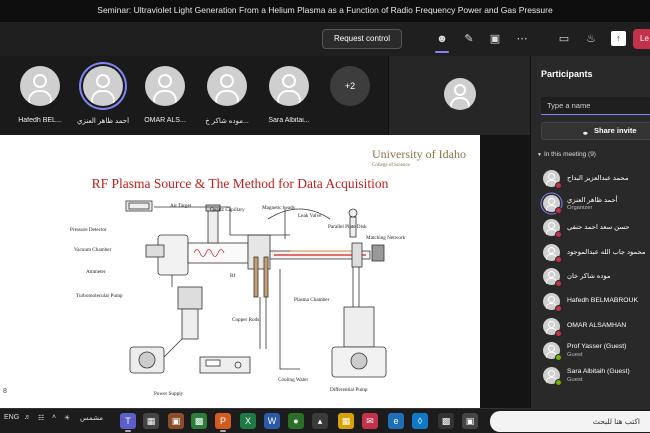 The height and width of the screenshot is (433, 650). What do you see at coordinates (591, 39) in the screenshot?
I see `mic-off-icon: ♨` at bounding box center [591, 39].